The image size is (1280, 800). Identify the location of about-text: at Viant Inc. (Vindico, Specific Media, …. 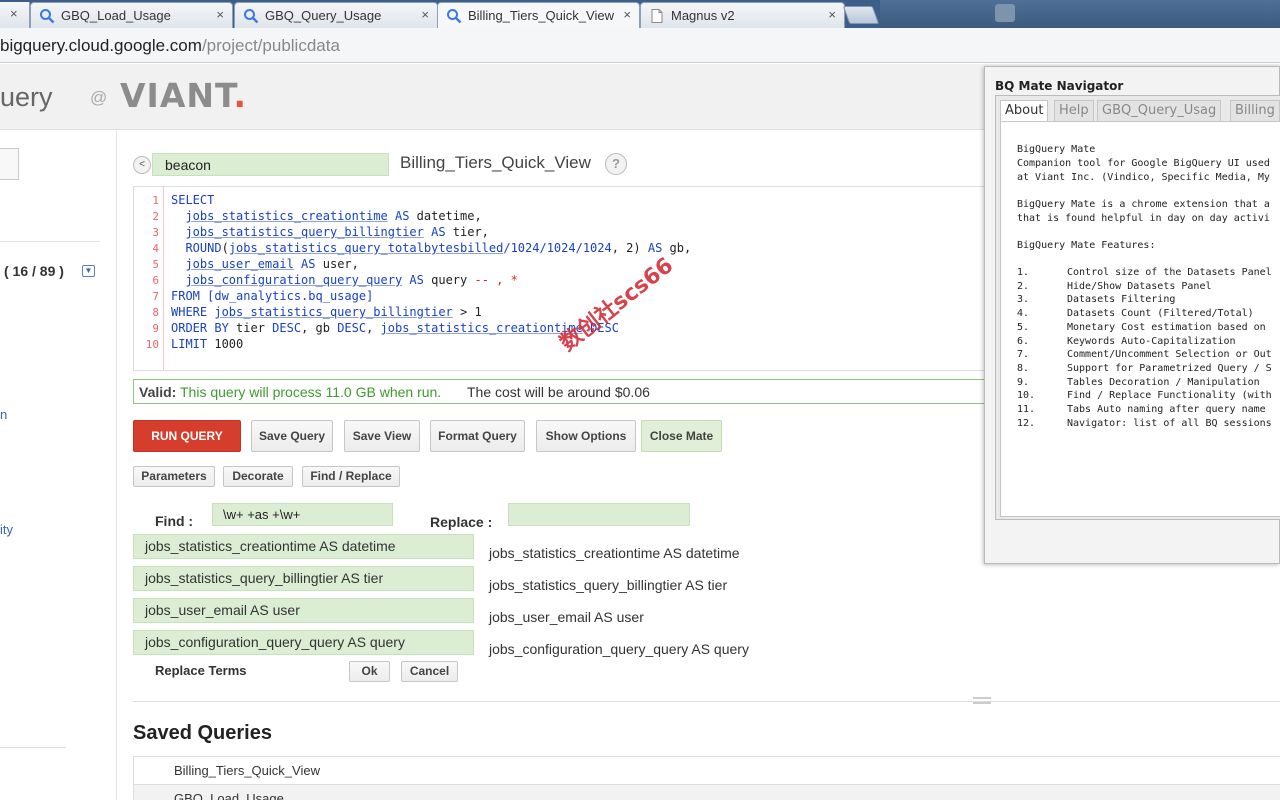
(1143, 177).